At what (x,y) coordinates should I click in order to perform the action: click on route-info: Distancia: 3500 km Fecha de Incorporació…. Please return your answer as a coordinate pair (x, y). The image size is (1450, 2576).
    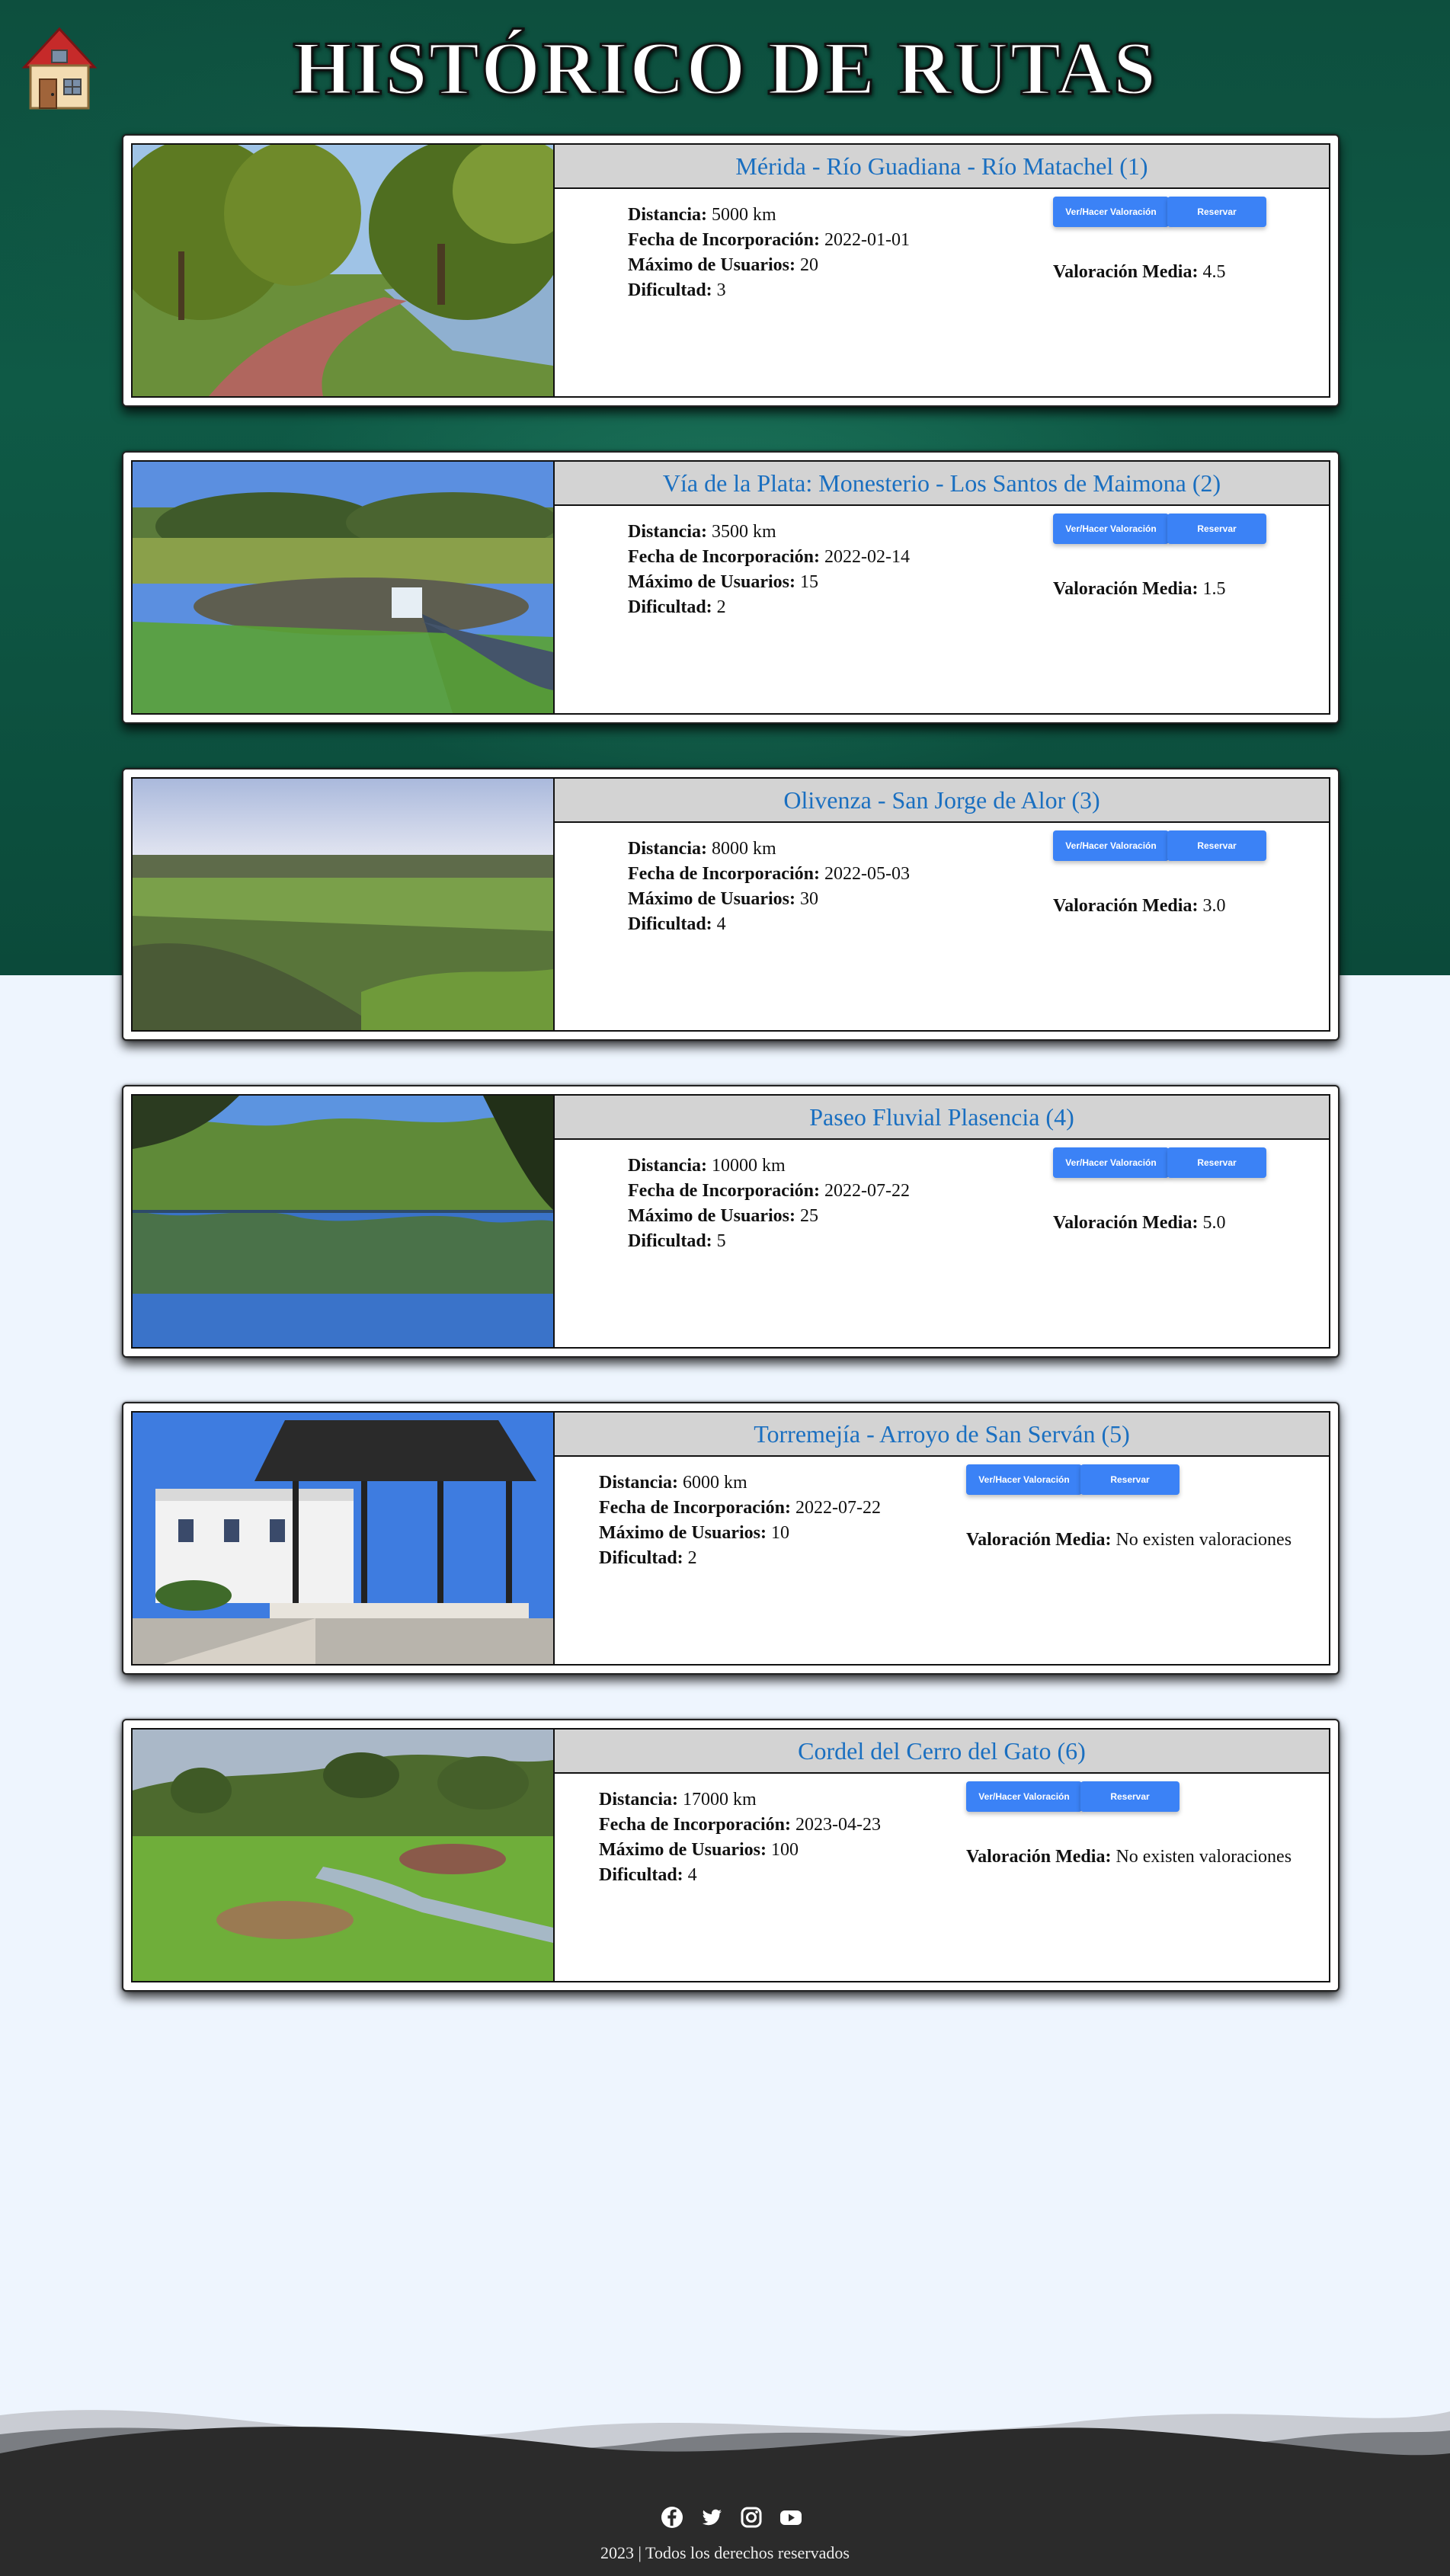
    Looking at the image, I should click on (769, 570).